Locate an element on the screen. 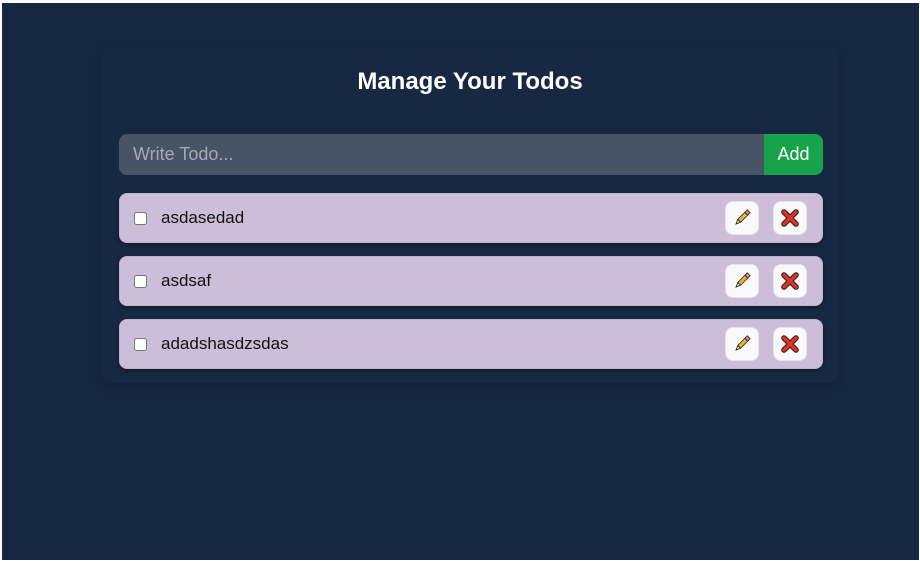  todo-input is located at coordinates (441, 154).